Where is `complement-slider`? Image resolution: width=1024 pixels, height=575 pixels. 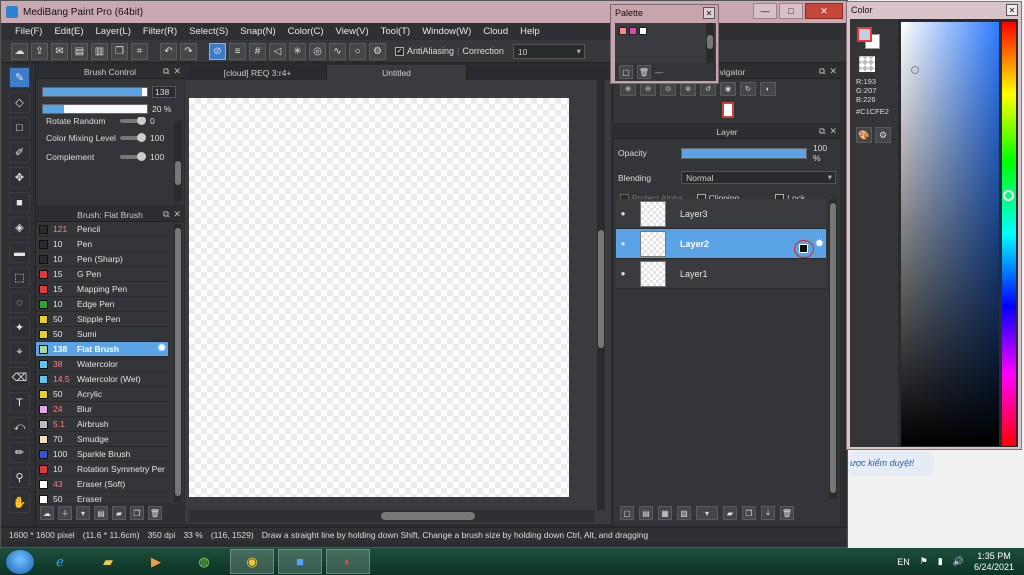
complement-slider is located at coordinates (133, 156).